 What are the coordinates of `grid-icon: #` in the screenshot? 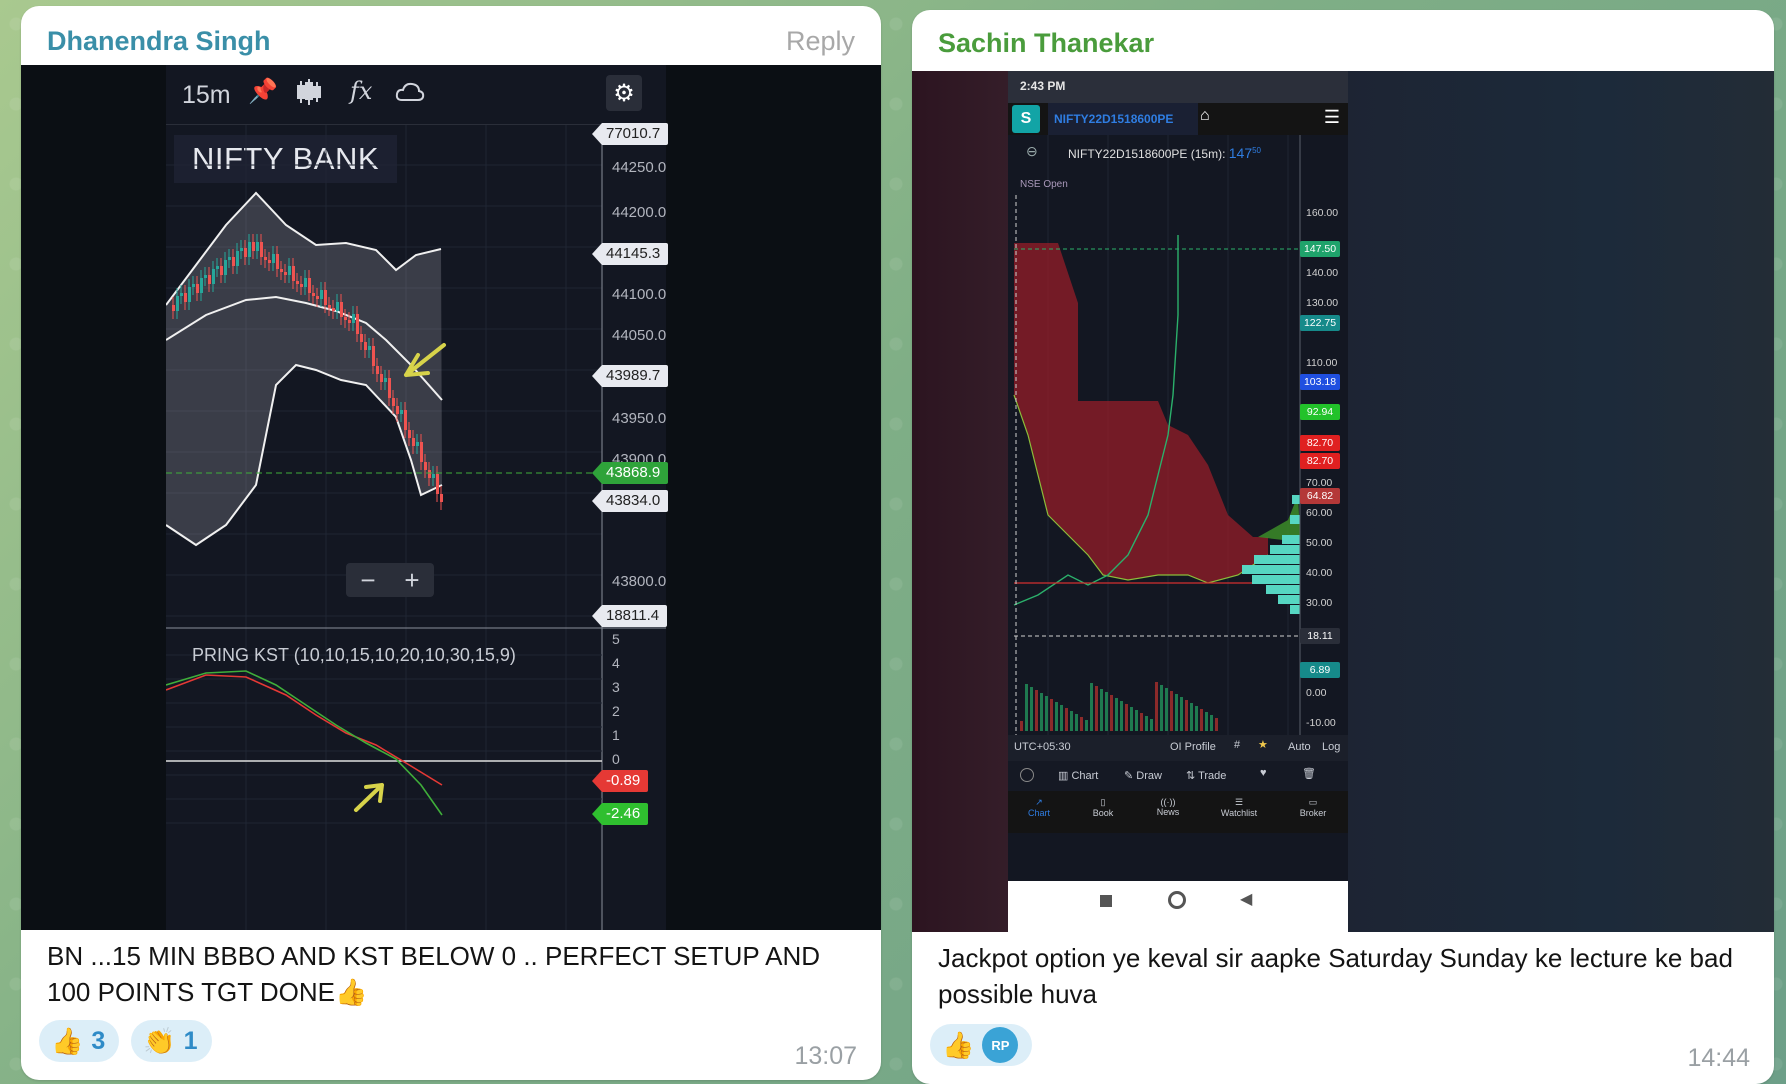 It's located at (1237, 745).